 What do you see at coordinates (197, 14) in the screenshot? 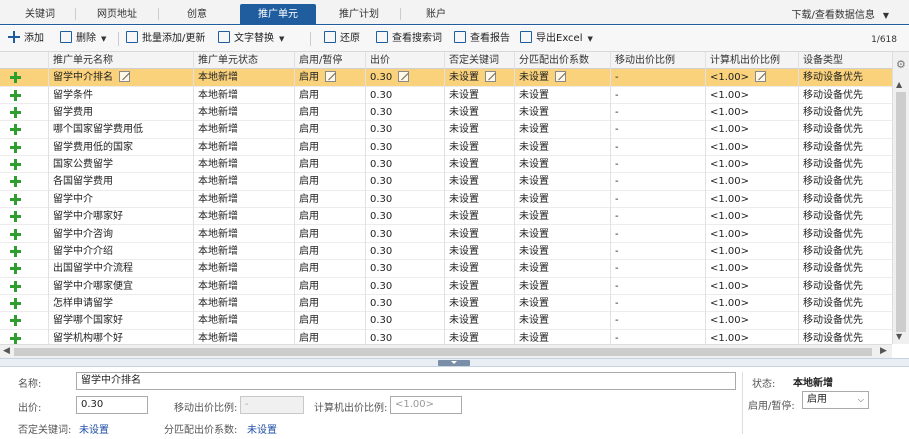
I see `tab-creatives: 创意` at bounding box center [197, 14].